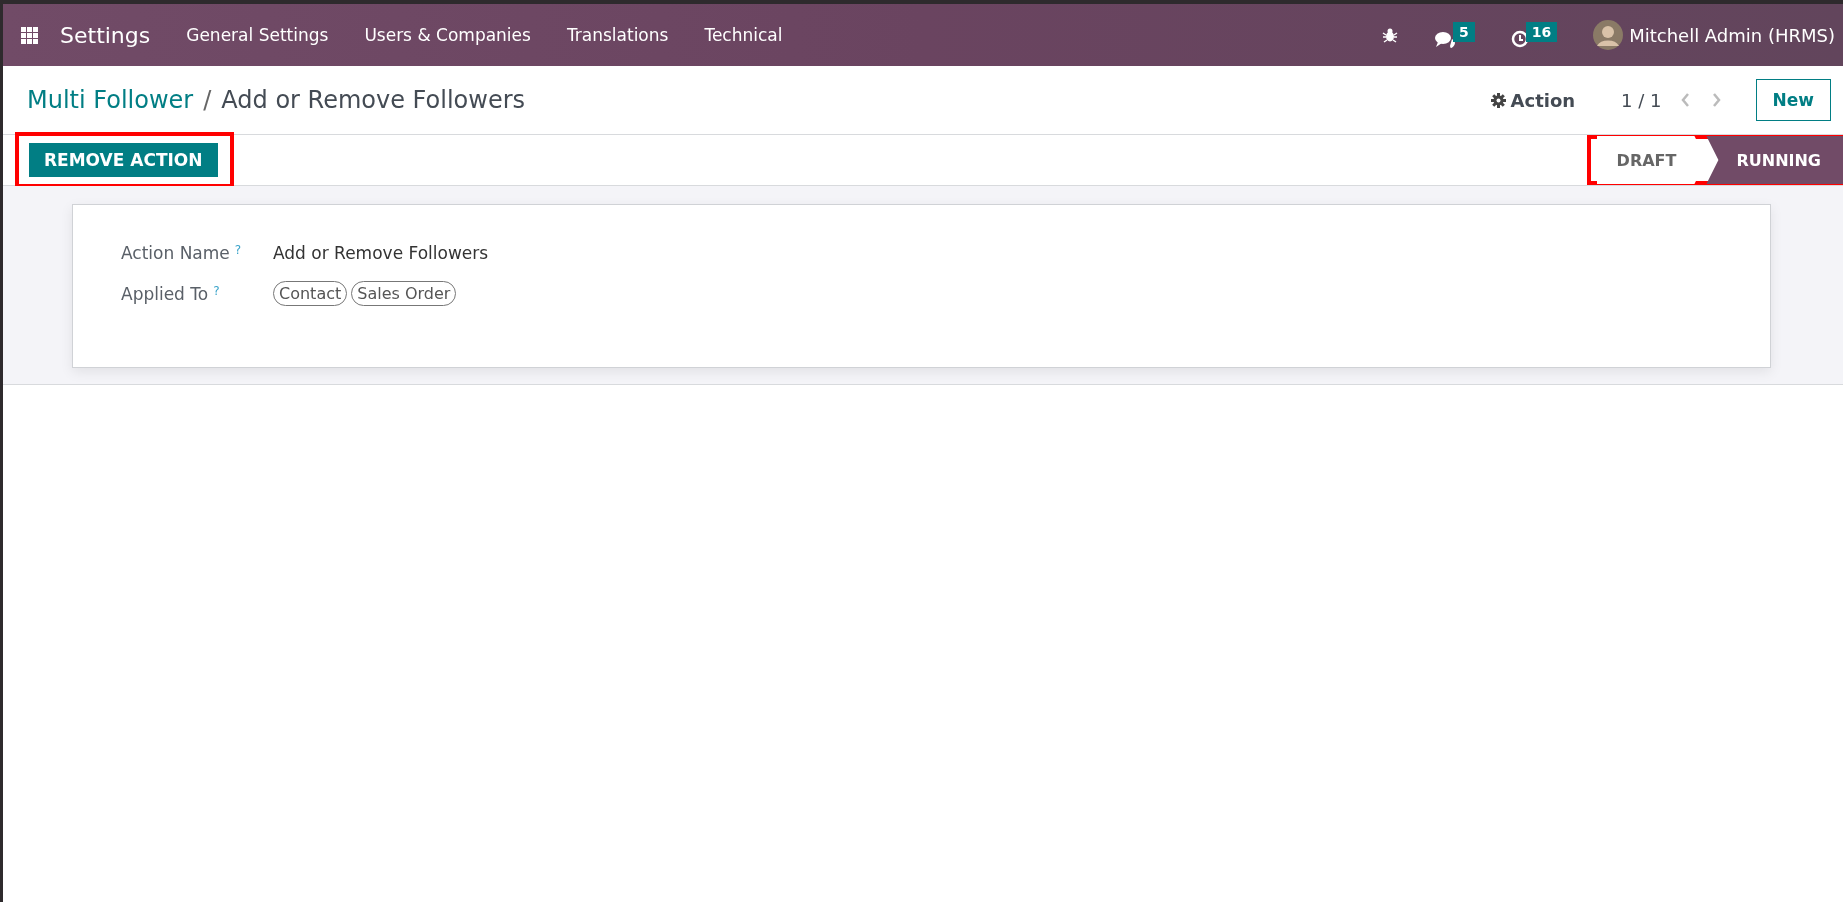 This screenshot has width=1843, height=902. Describe the element at coordinates (110, 100) in the screenshot. I see `breadcrumb-link: Multi Follower` at that location.